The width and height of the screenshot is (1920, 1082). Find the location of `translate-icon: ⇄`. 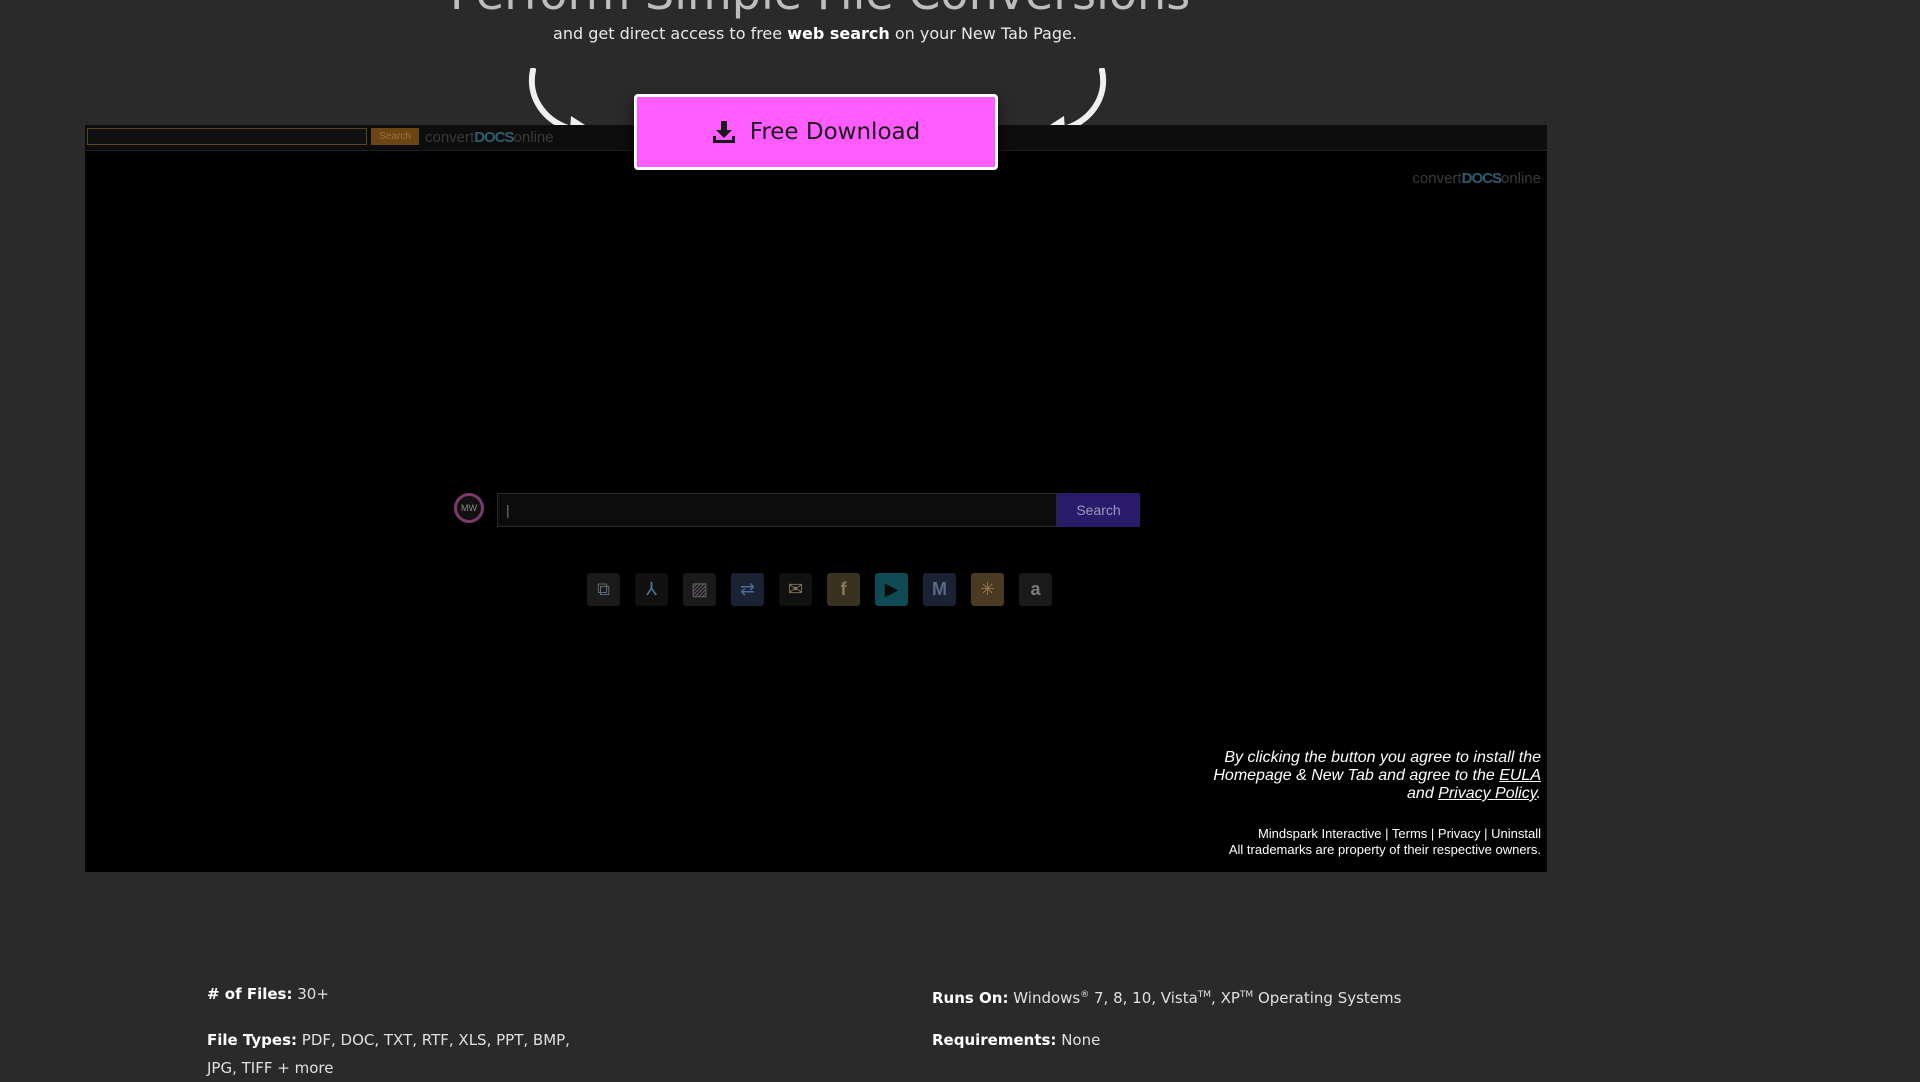

translate-icon: ⇄ is located at coordinates (747, 589).